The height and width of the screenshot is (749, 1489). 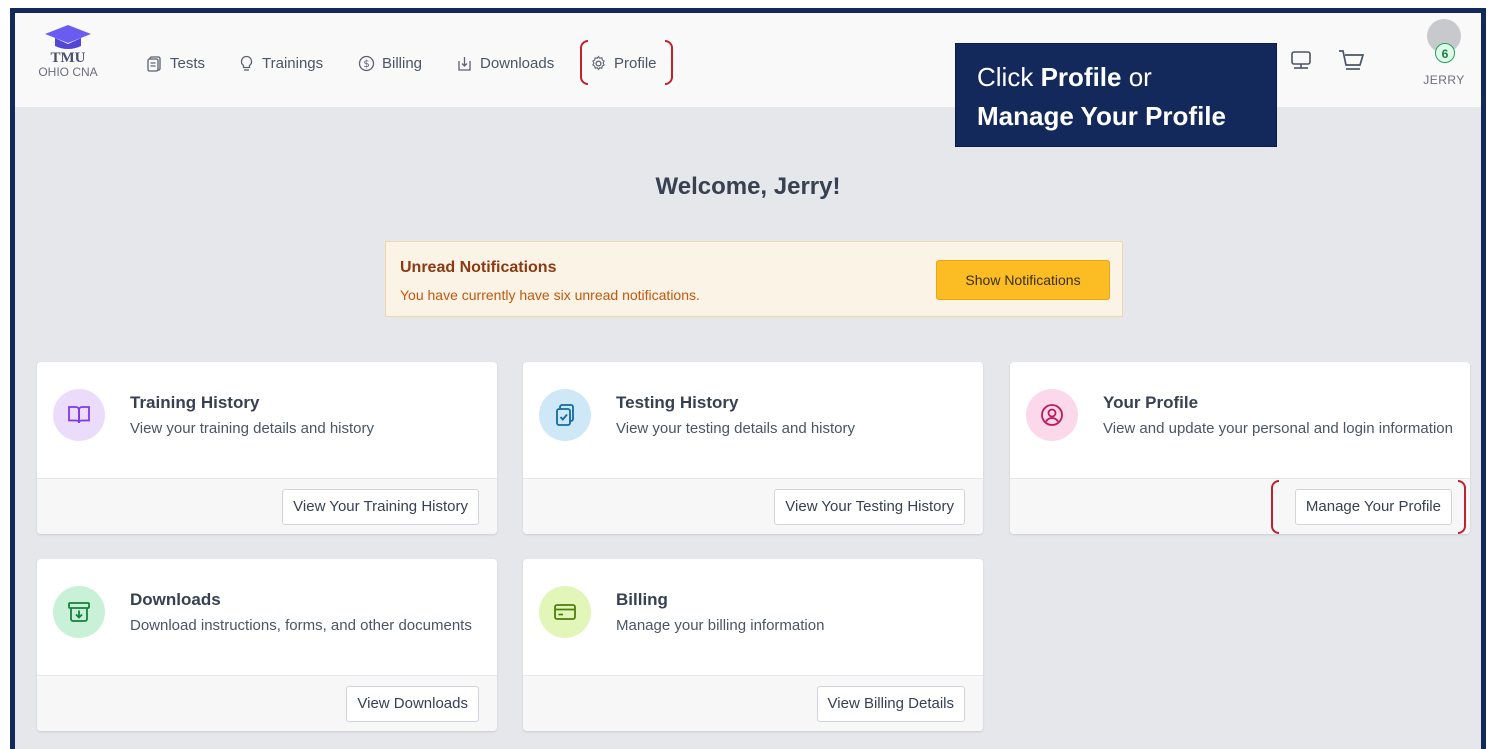 What do you see at coordinates (1444, 41) in the screenshot?
I see `avatar: 6` at bounding box center [1444, 41].